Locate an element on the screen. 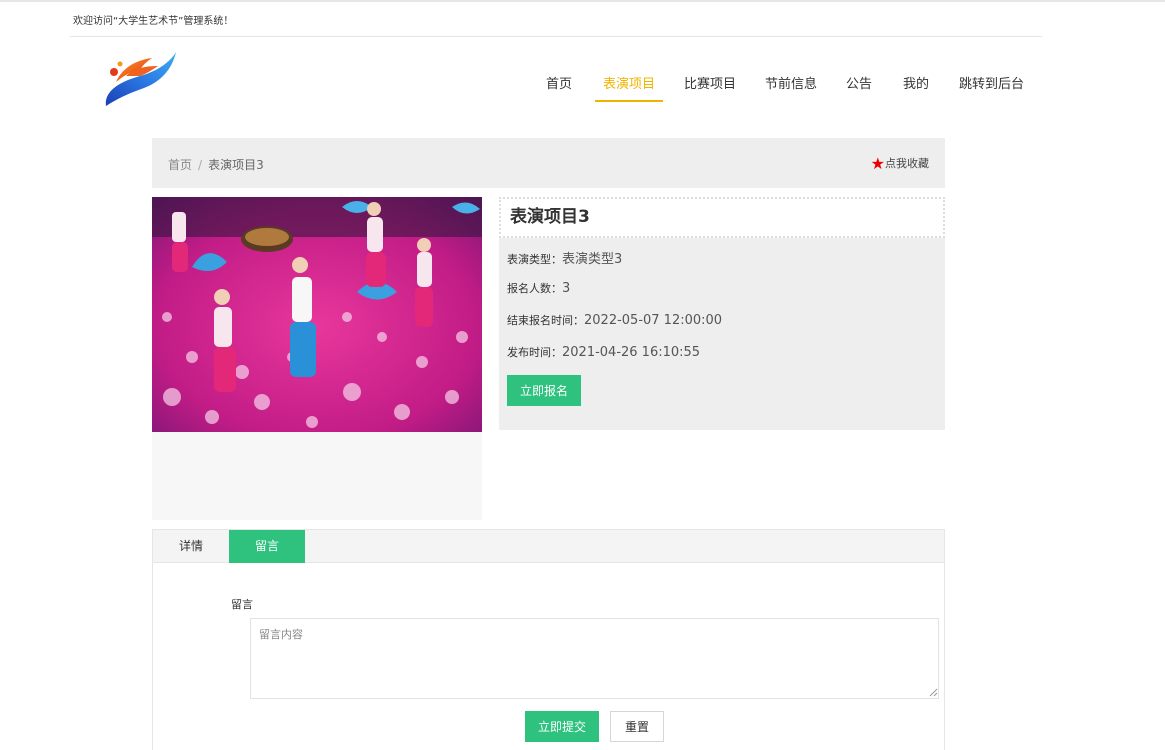  detail-title: 表演项目3 is located at coordinates (722, 217).